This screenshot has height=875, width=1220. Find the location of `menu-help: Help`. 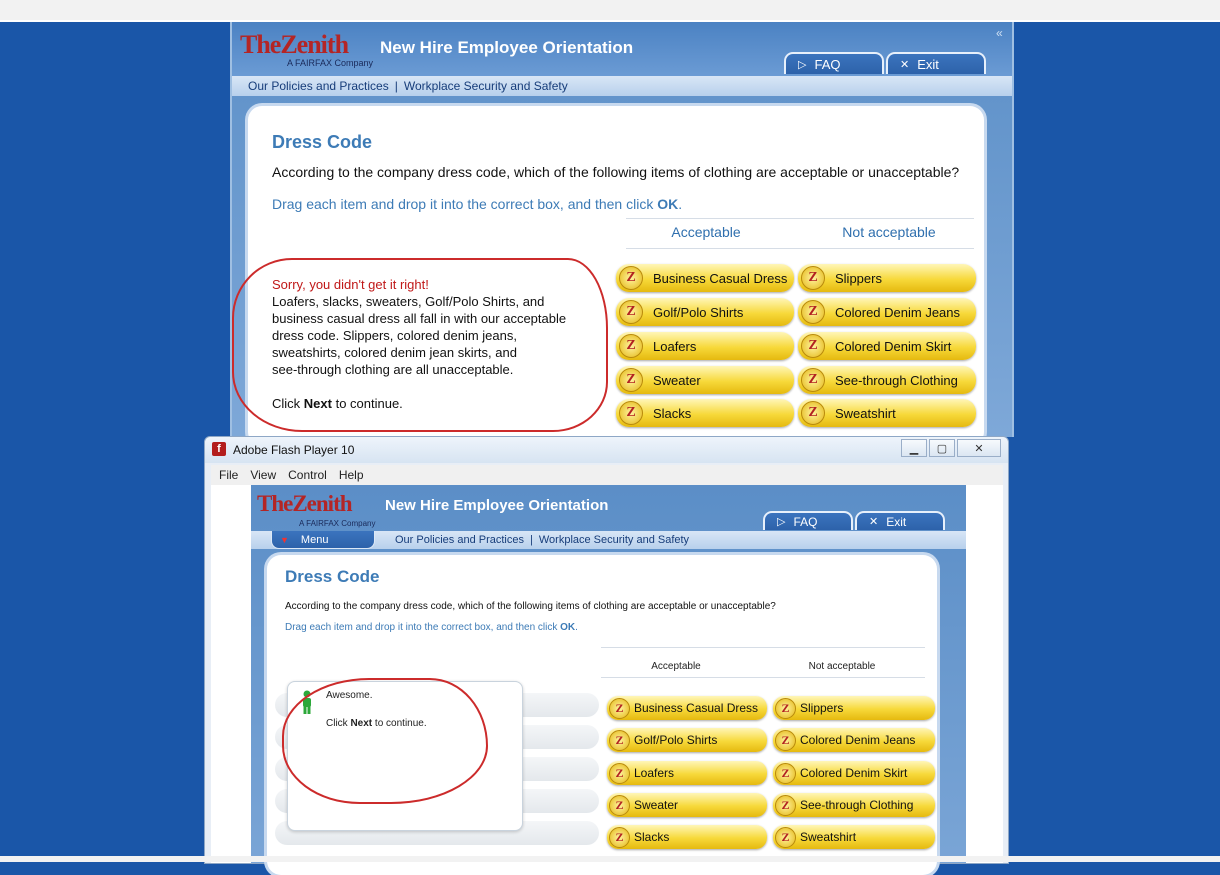

menu-help: Help is located at coordinates (351, 475).